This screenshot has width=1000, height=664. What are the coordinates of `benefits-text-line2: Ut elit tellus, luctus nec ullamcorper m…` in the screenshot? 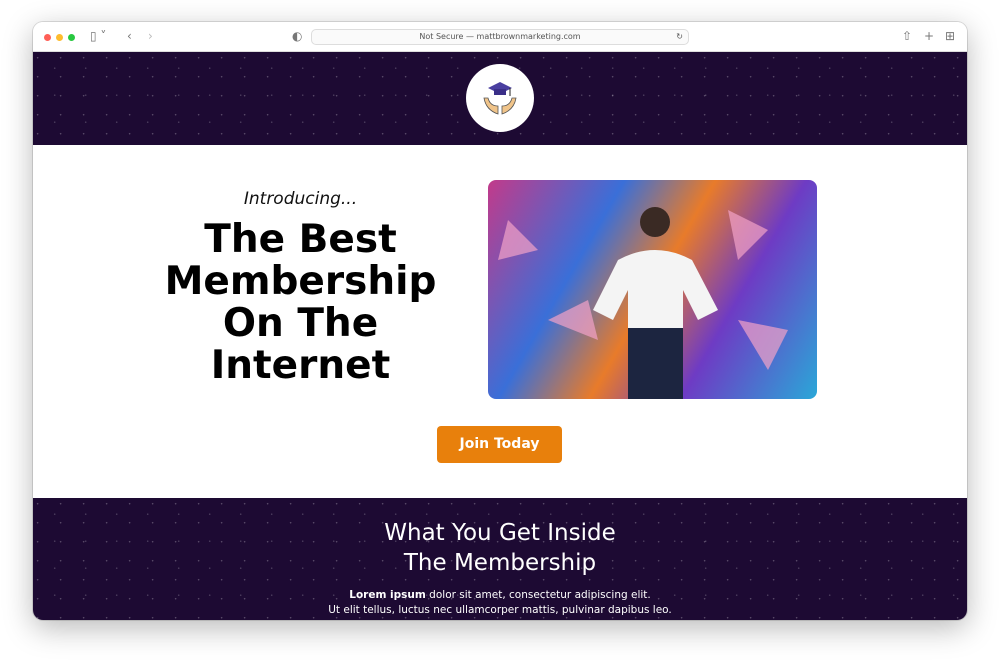 It's located at (500, 610).